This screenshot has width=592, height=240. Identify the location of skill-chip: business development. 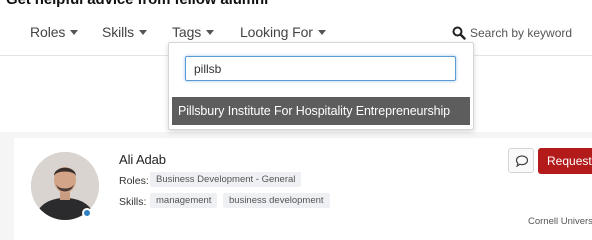
(276, 200).